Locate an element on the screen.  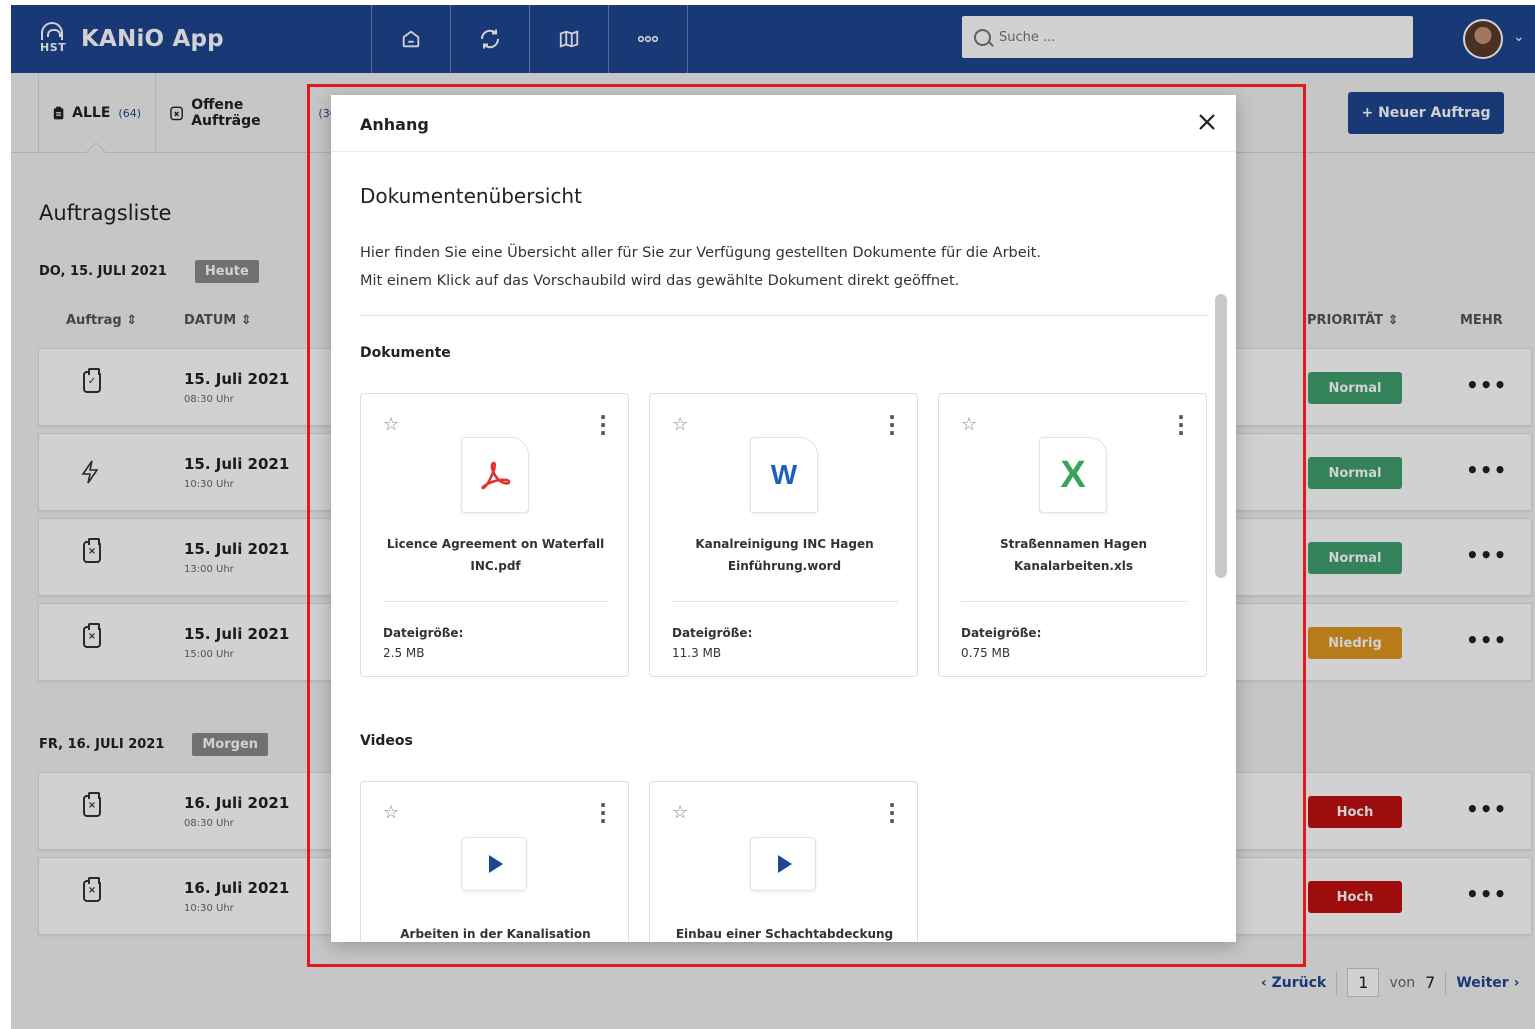
video-name: Arbeiten in der Kanalisation is located at coordinates (495, 934).